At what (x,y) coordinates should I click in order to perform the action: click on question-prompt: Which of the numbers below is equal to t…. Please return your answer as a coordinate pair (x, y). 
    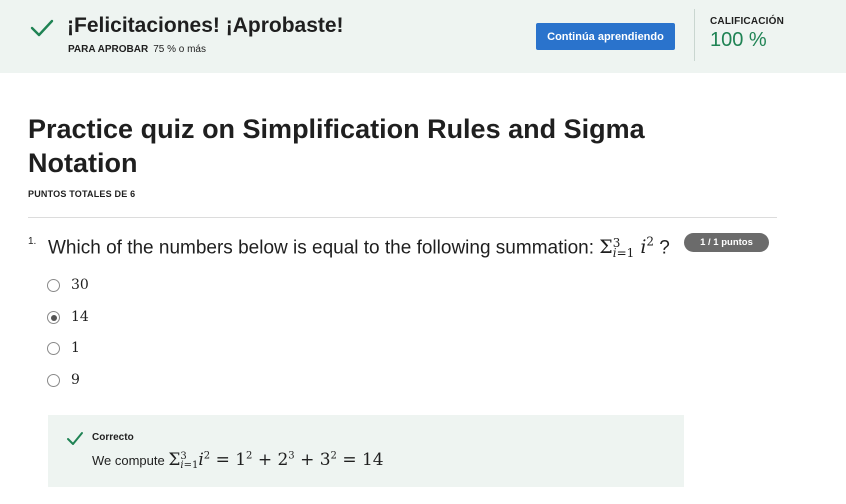
    Looking at the image, I should click on (321, 248).